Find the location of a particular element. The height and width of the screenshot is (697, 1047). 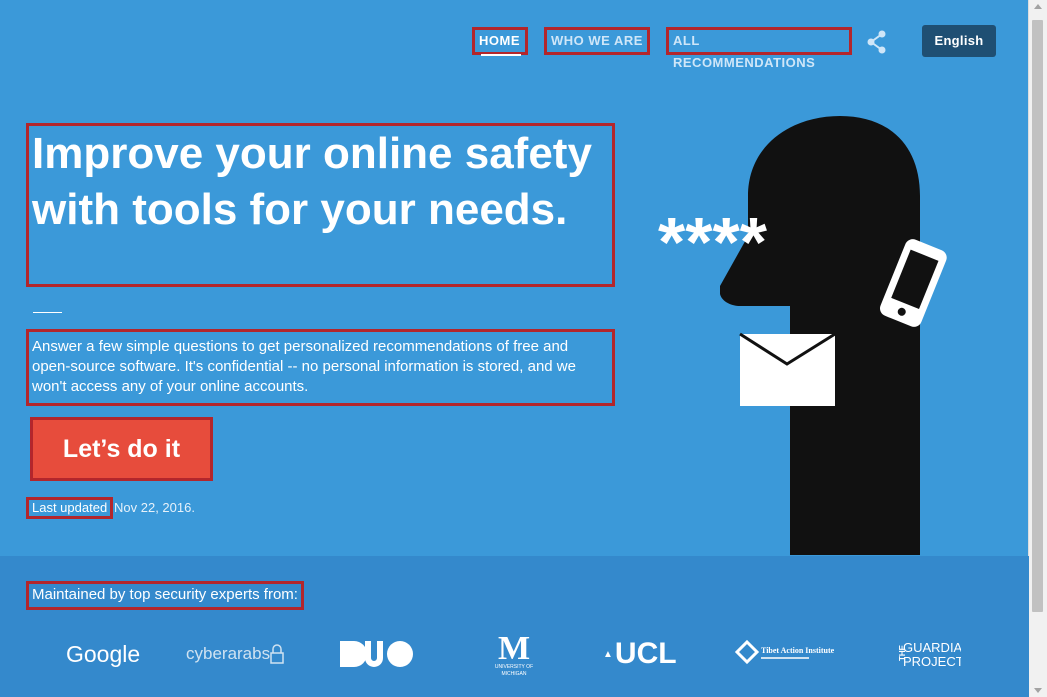

nav-active-underline is located at coordinates (501, 55).